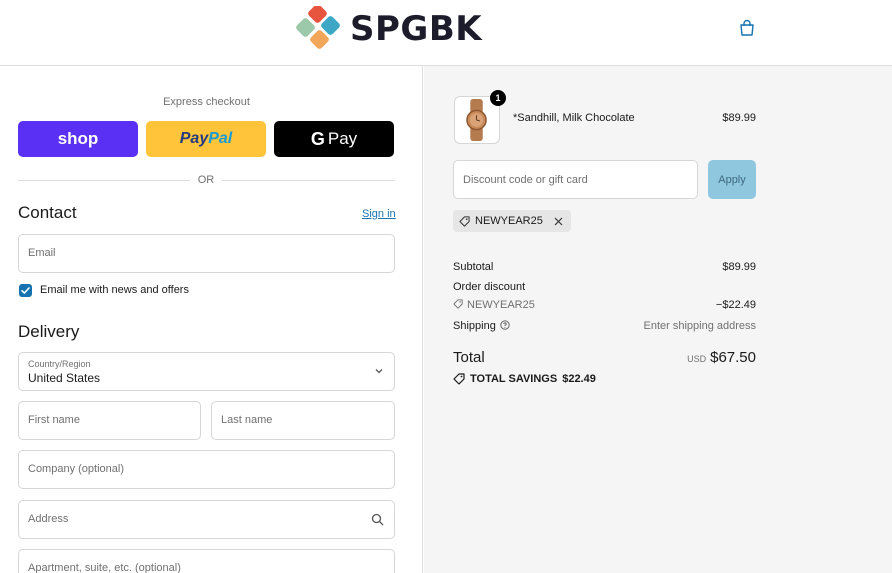  Describe the element at coordinates (206, 253) in the screenshot. I see `email-field: Email` at that location.